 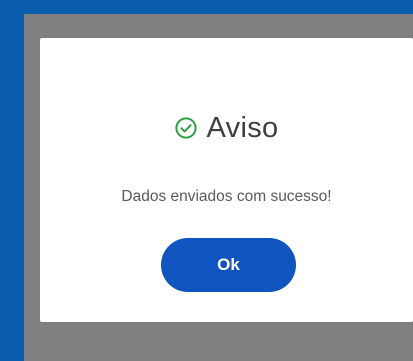 I want to click on app-background-top, so click(x=218, y=7).